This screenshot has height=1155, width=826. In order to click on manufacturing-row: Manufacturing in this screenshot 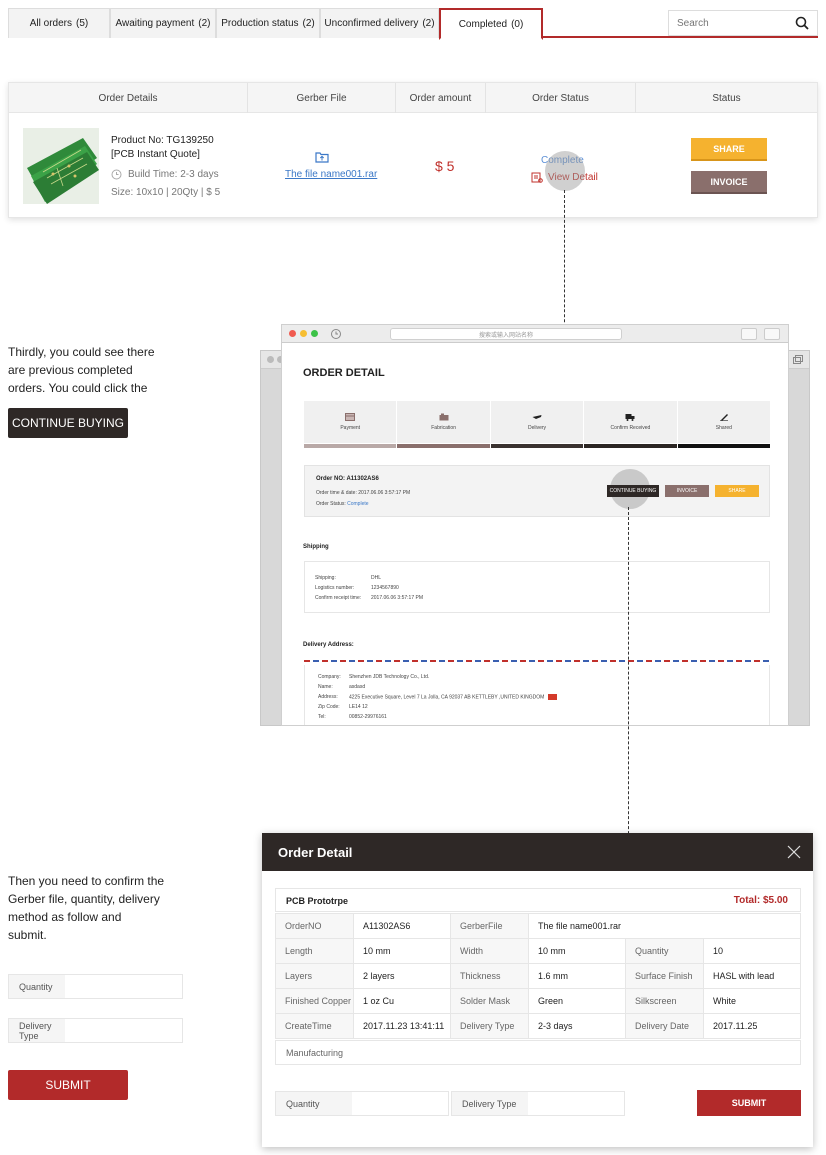, I will do `click(538, 1052)`.